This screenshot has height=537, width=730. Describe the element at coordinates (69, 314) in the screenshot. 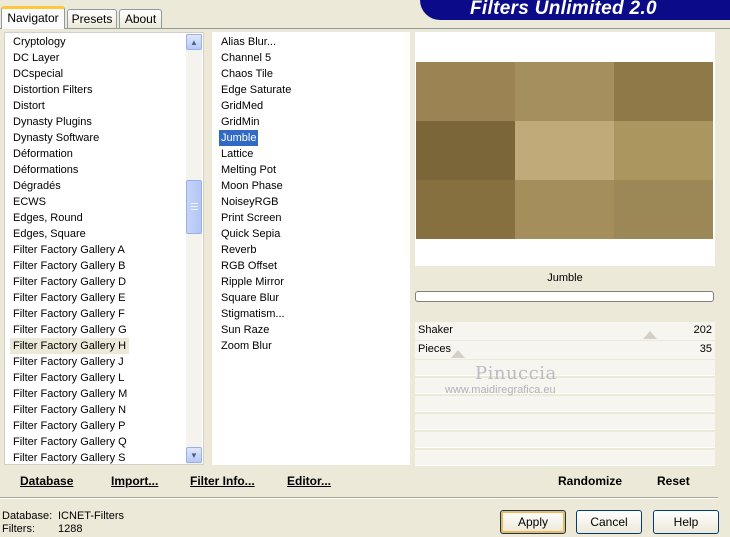

I see `category-item: Filter Factory Gallery F` at that location.